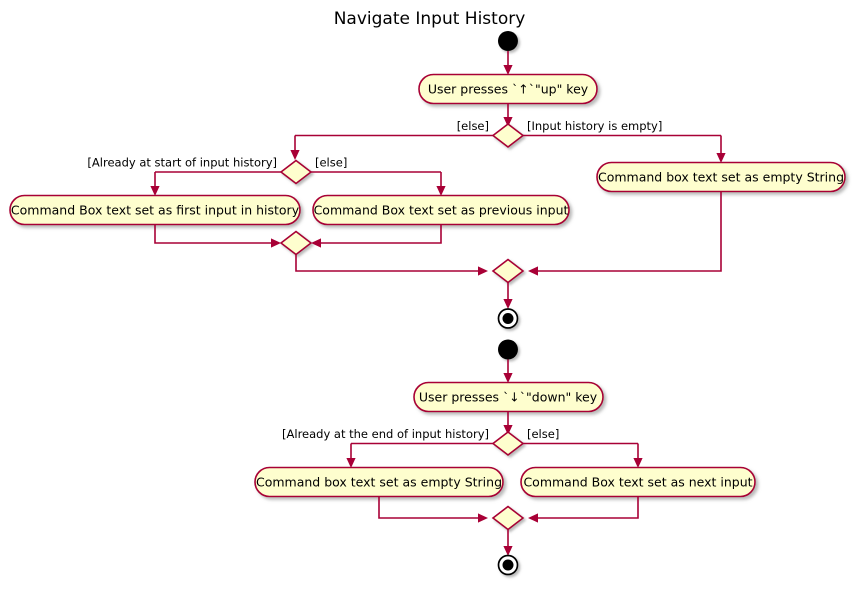 This screenshot has height=589, width=859. I want to click on guard-outer-else: [else], so click(473, 126).